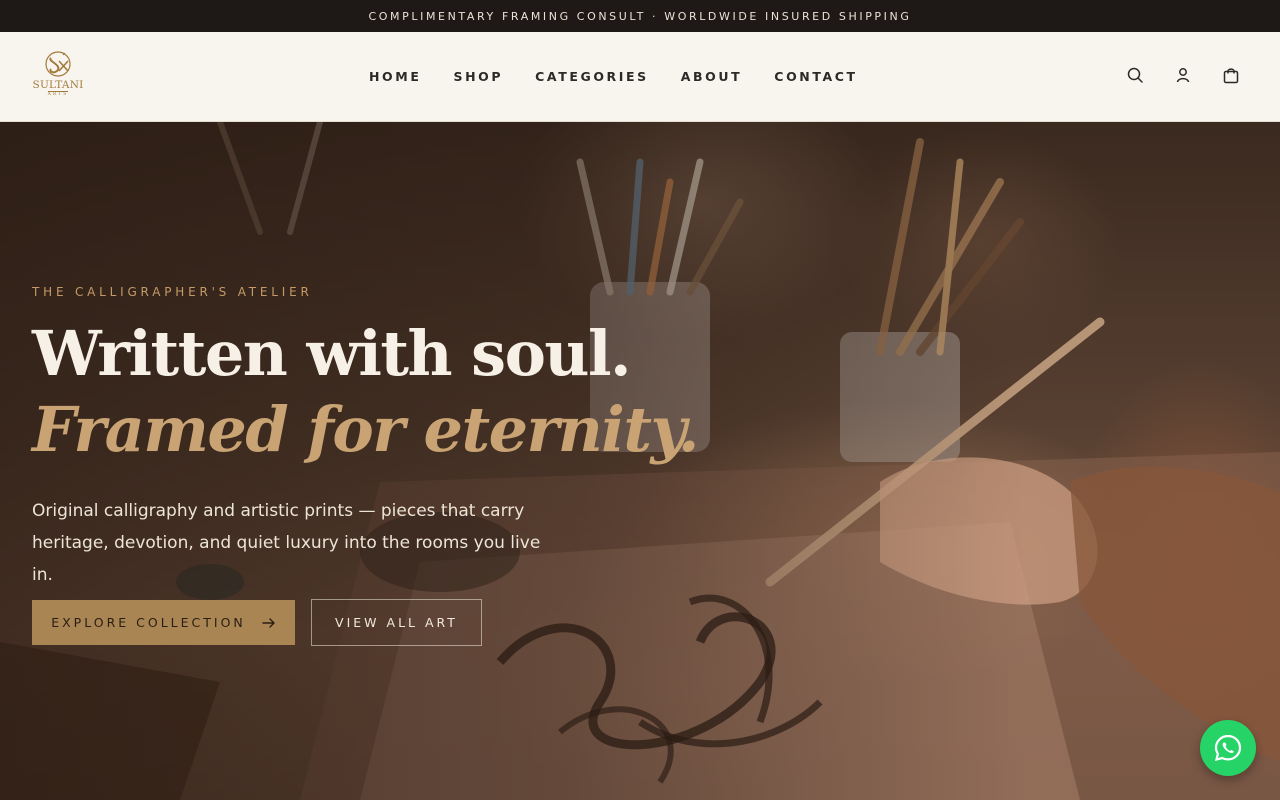  What do you see at coordinates (1135, 75) in the screenshot?
I see `search-icon` at bounding box center [1135, 75].